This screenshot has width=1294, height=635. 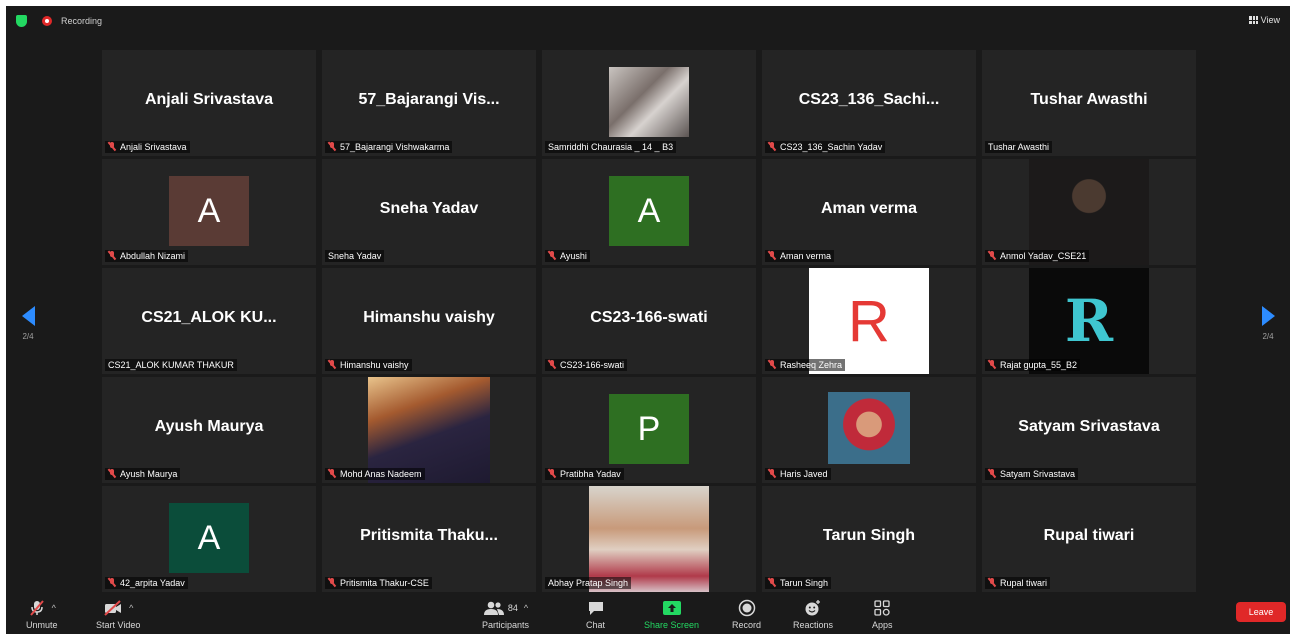 I want to click on participant-tile: Anmol Yadav_CSE21, so click(x=1089, y=212).